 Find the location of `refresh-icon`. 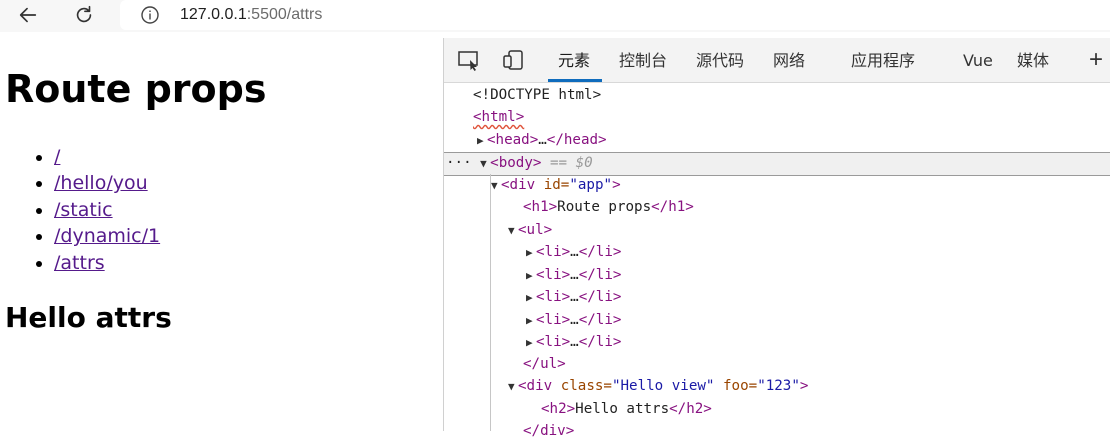

refresh-icon is located at coordinates (84, 14).